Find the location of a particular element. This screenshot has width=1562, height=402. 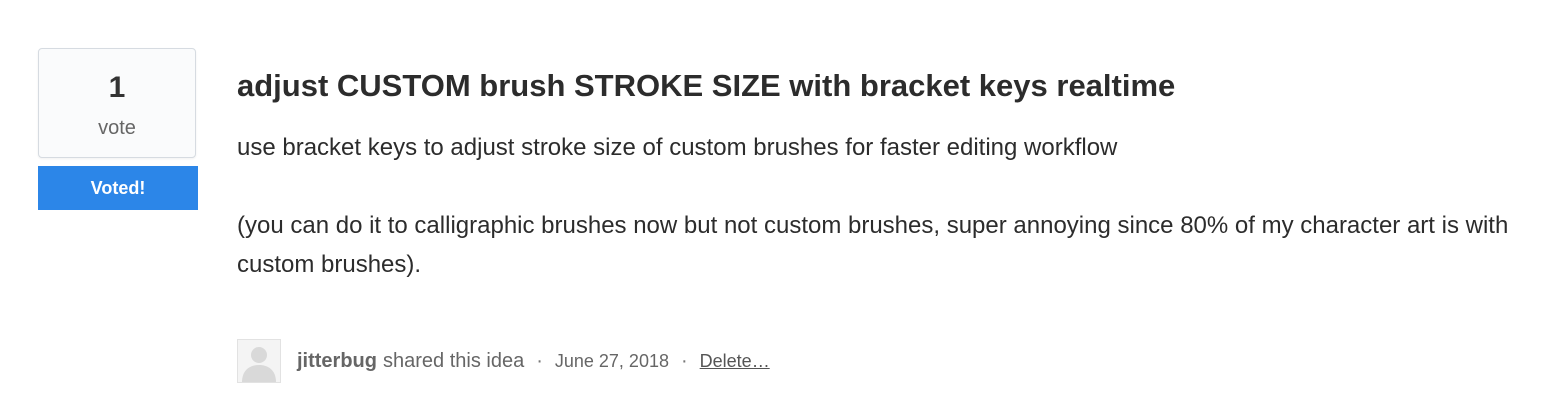

author-name: jitterbug is located at coordinates (337, 361).